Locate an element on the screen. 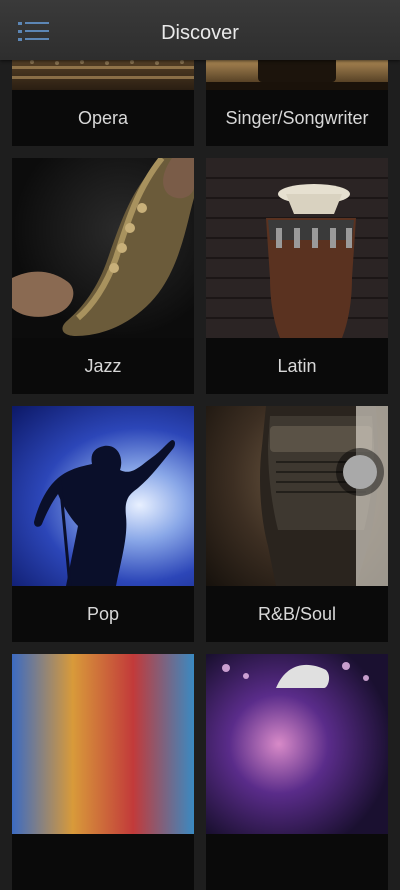  genre-label-latin: Latin is located at coordinates (297, 366).